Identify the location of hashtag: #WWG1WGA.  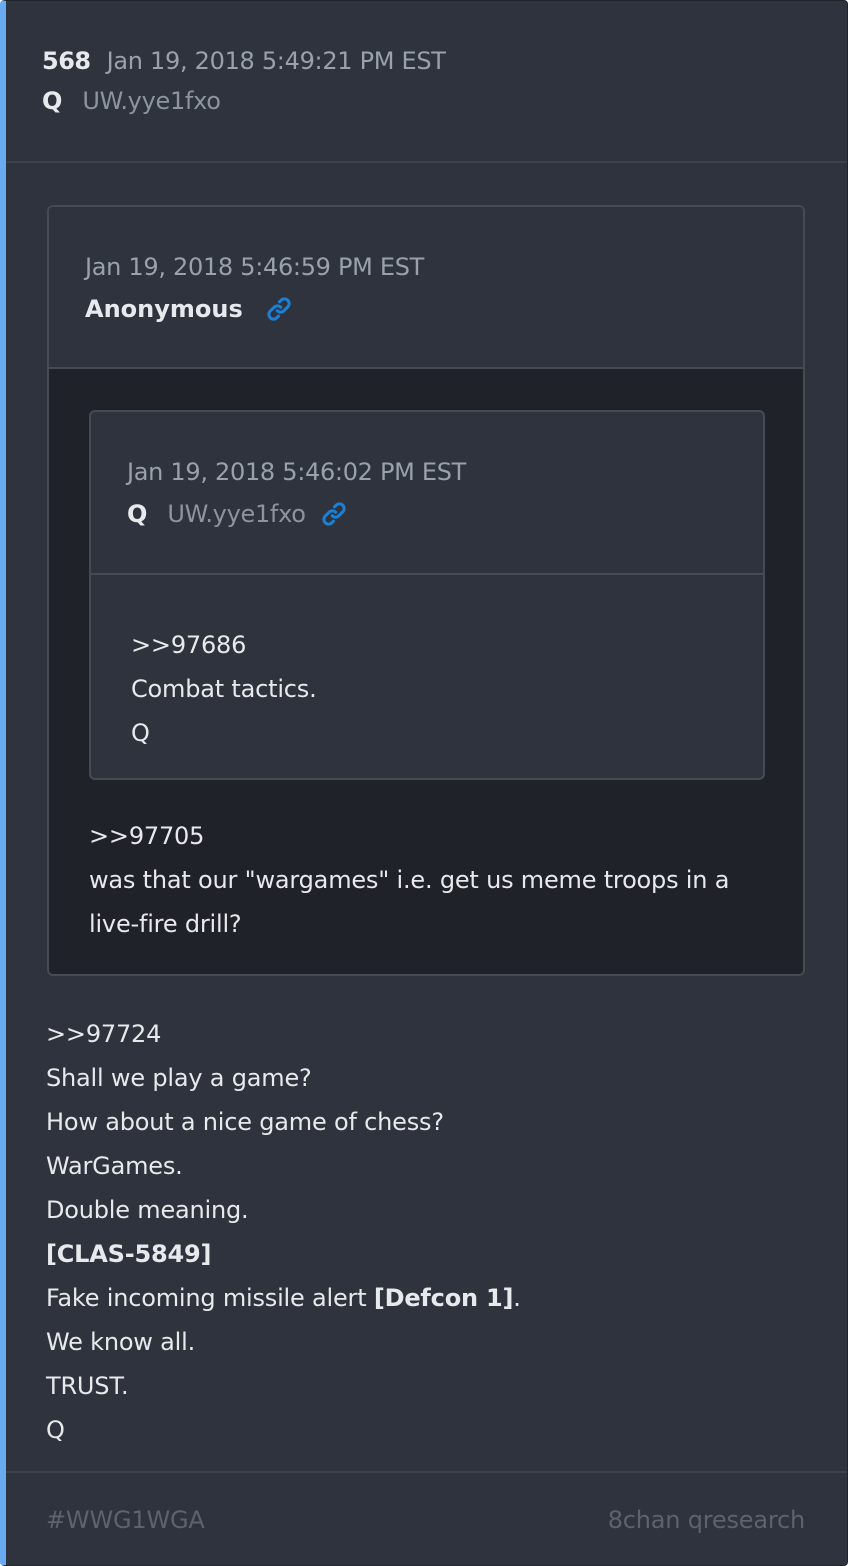
(125, 1520).